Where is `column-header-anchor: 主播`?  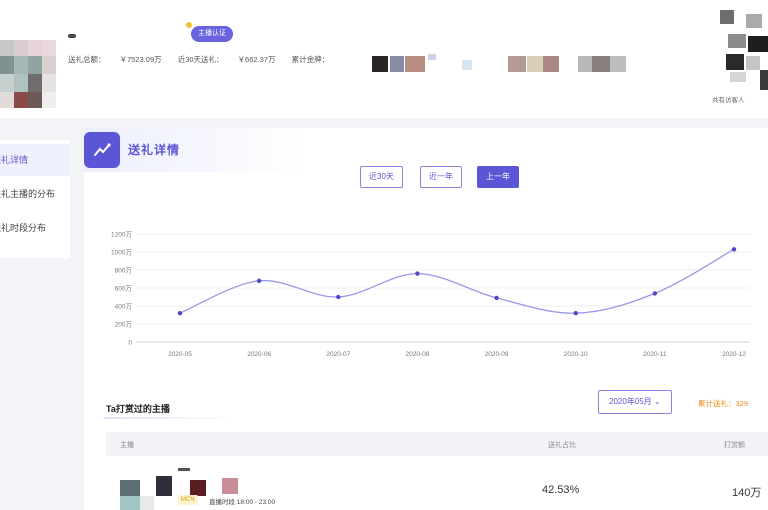
column-header-anchor: 主播 is located at coordinates (127, 445).